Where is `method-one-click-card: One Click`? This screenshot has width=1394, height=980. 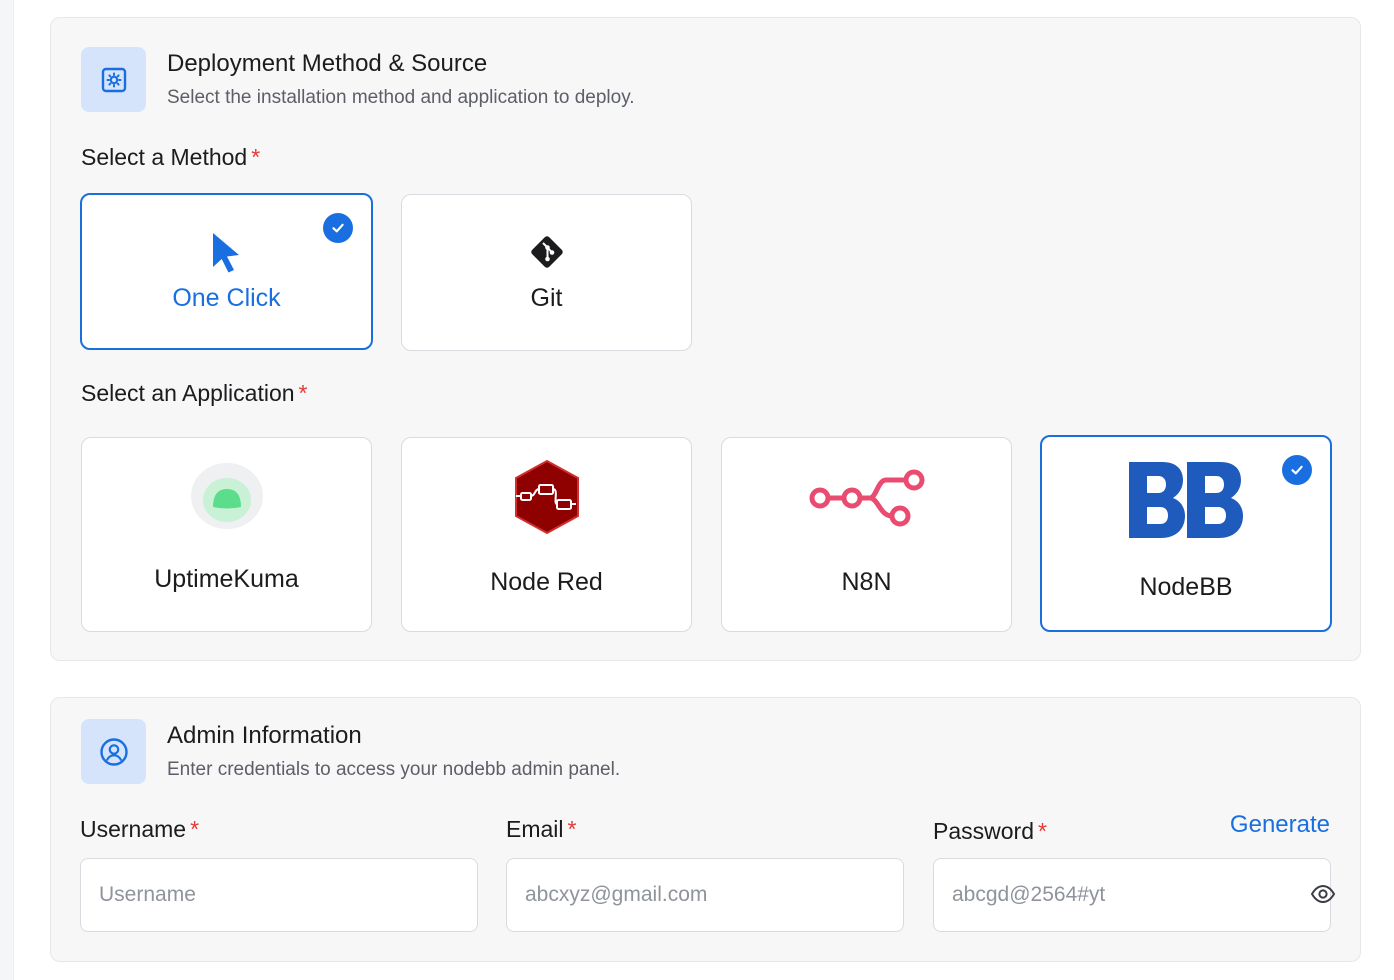 method-one-click-card: One Click is located at coordinates (226, 271).